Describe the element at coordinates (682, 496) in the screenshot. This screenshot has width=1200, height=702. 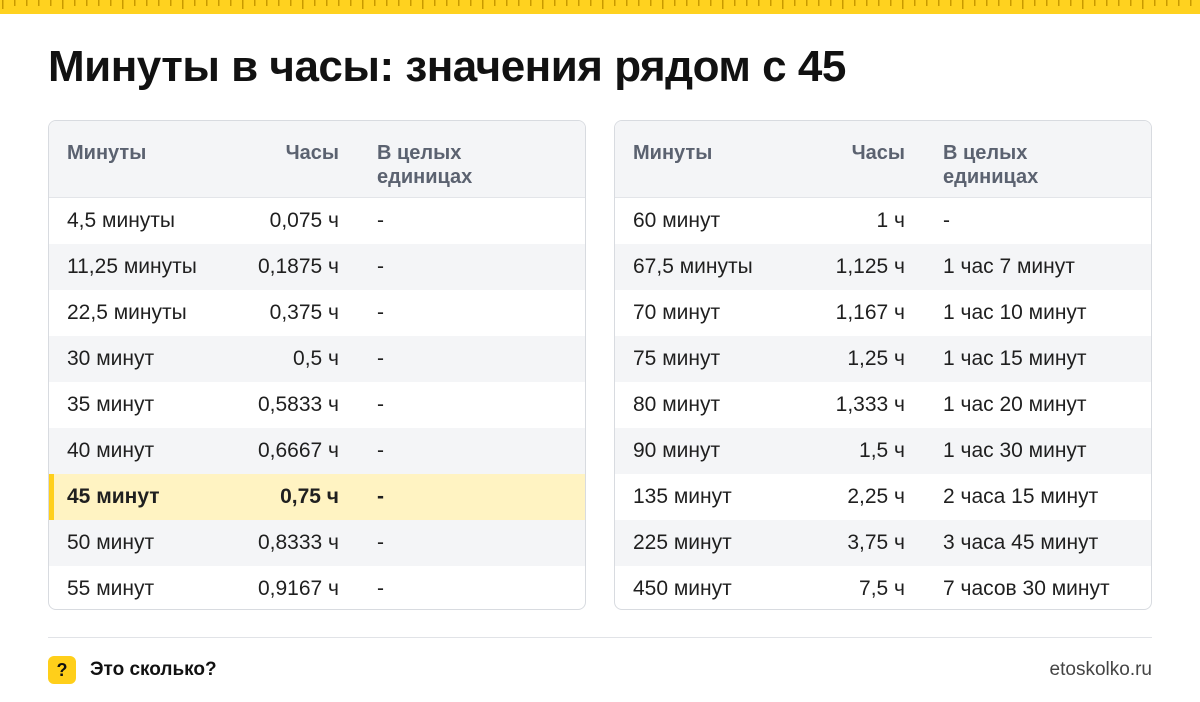
I see `cell-minutes: 135 минут` at that location.